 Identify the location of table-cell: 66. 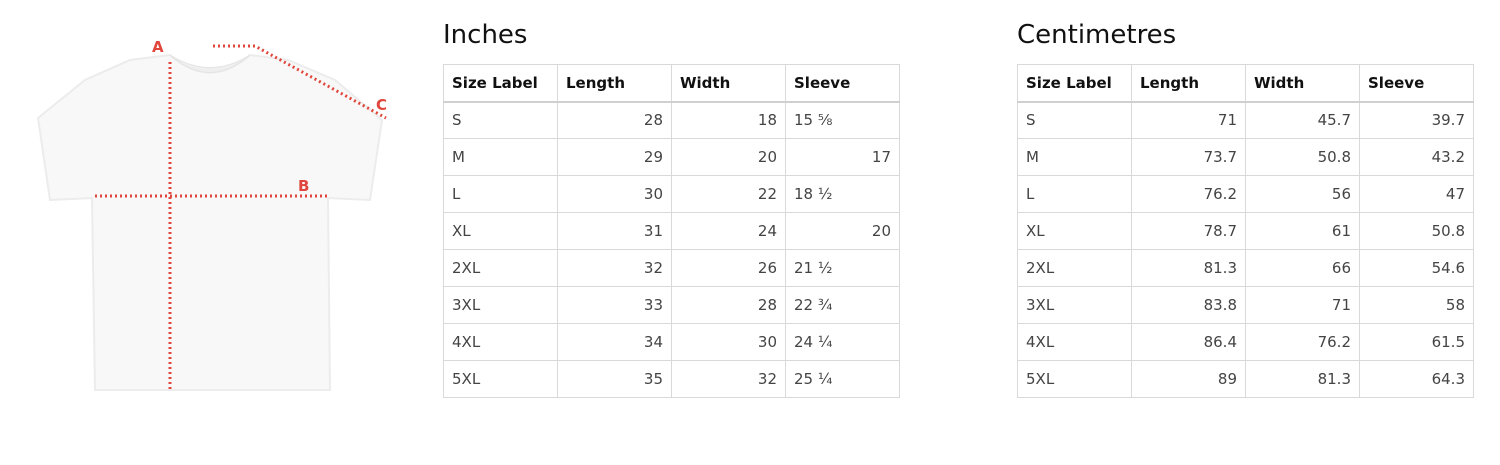
(1302, 268).